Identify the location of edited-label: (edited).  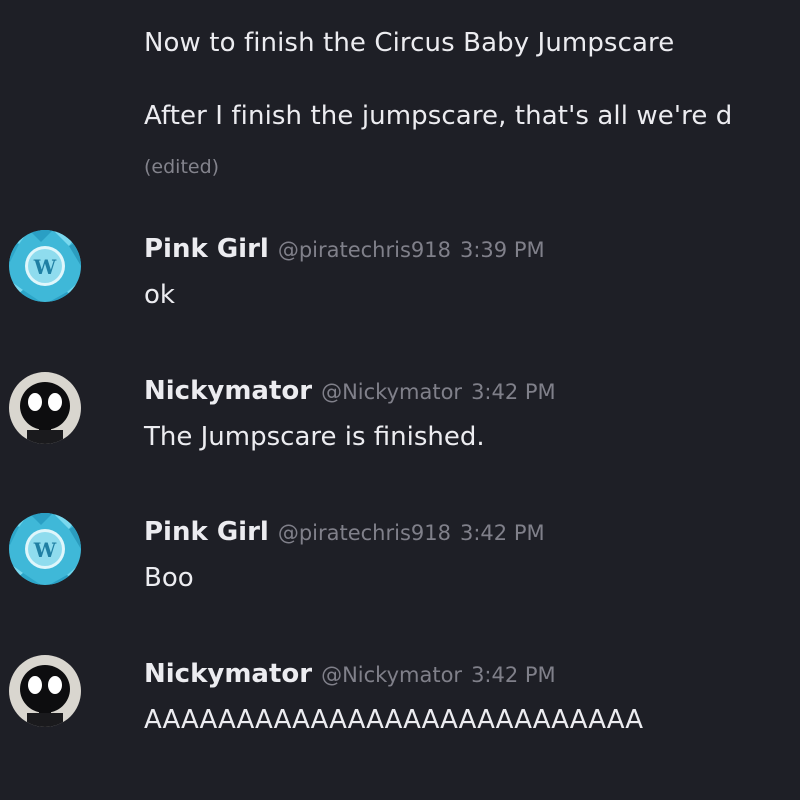
(182, 167).